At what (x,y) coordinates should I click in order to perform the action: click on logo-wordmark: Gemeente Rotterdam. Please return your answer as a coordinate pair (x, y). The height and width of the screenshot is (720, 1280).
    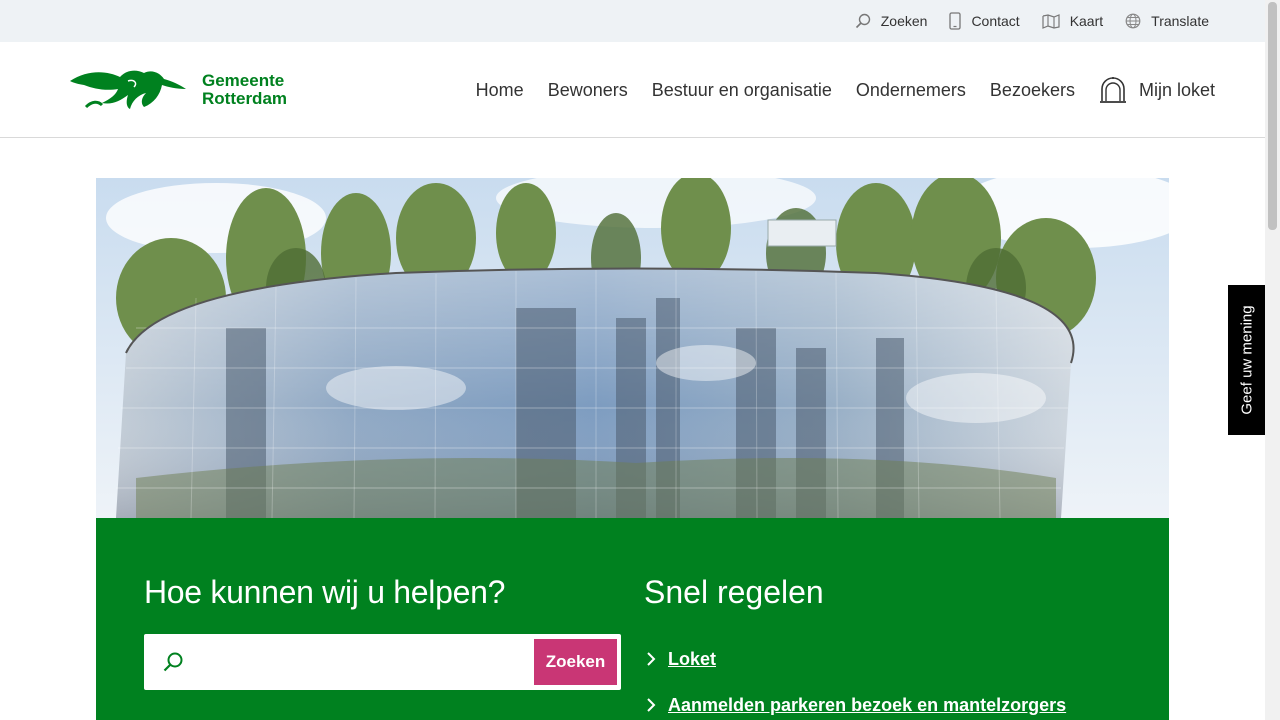
    Looking at the image, I should click on (244, 90).